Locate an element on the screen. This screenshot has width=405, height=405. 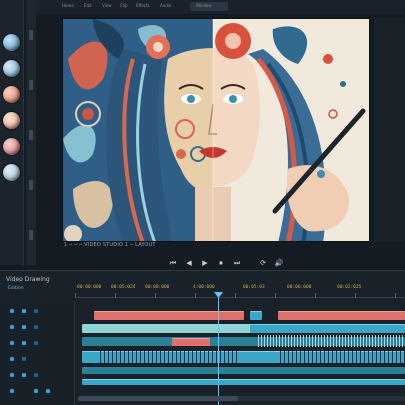
timeline-scrollbar is located at coordinates (241, 398).